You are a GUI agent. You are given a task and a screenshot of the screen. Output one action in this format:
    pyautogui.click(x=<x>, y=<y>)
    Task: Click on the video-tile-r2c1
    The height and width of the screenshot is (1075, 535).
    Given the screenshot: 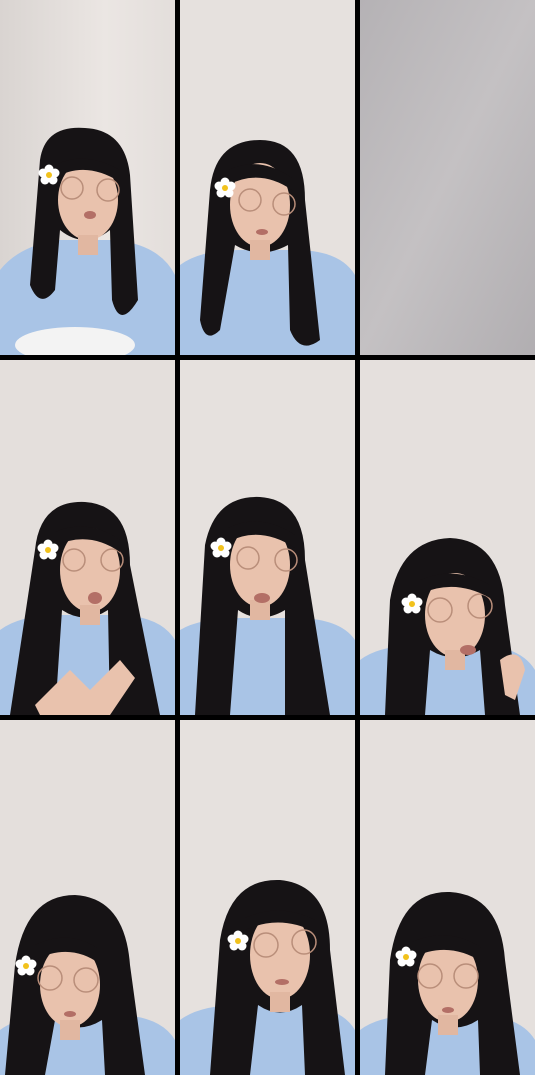 What is the action you would take?
    pyautogui.click(x=87, y=537)
    